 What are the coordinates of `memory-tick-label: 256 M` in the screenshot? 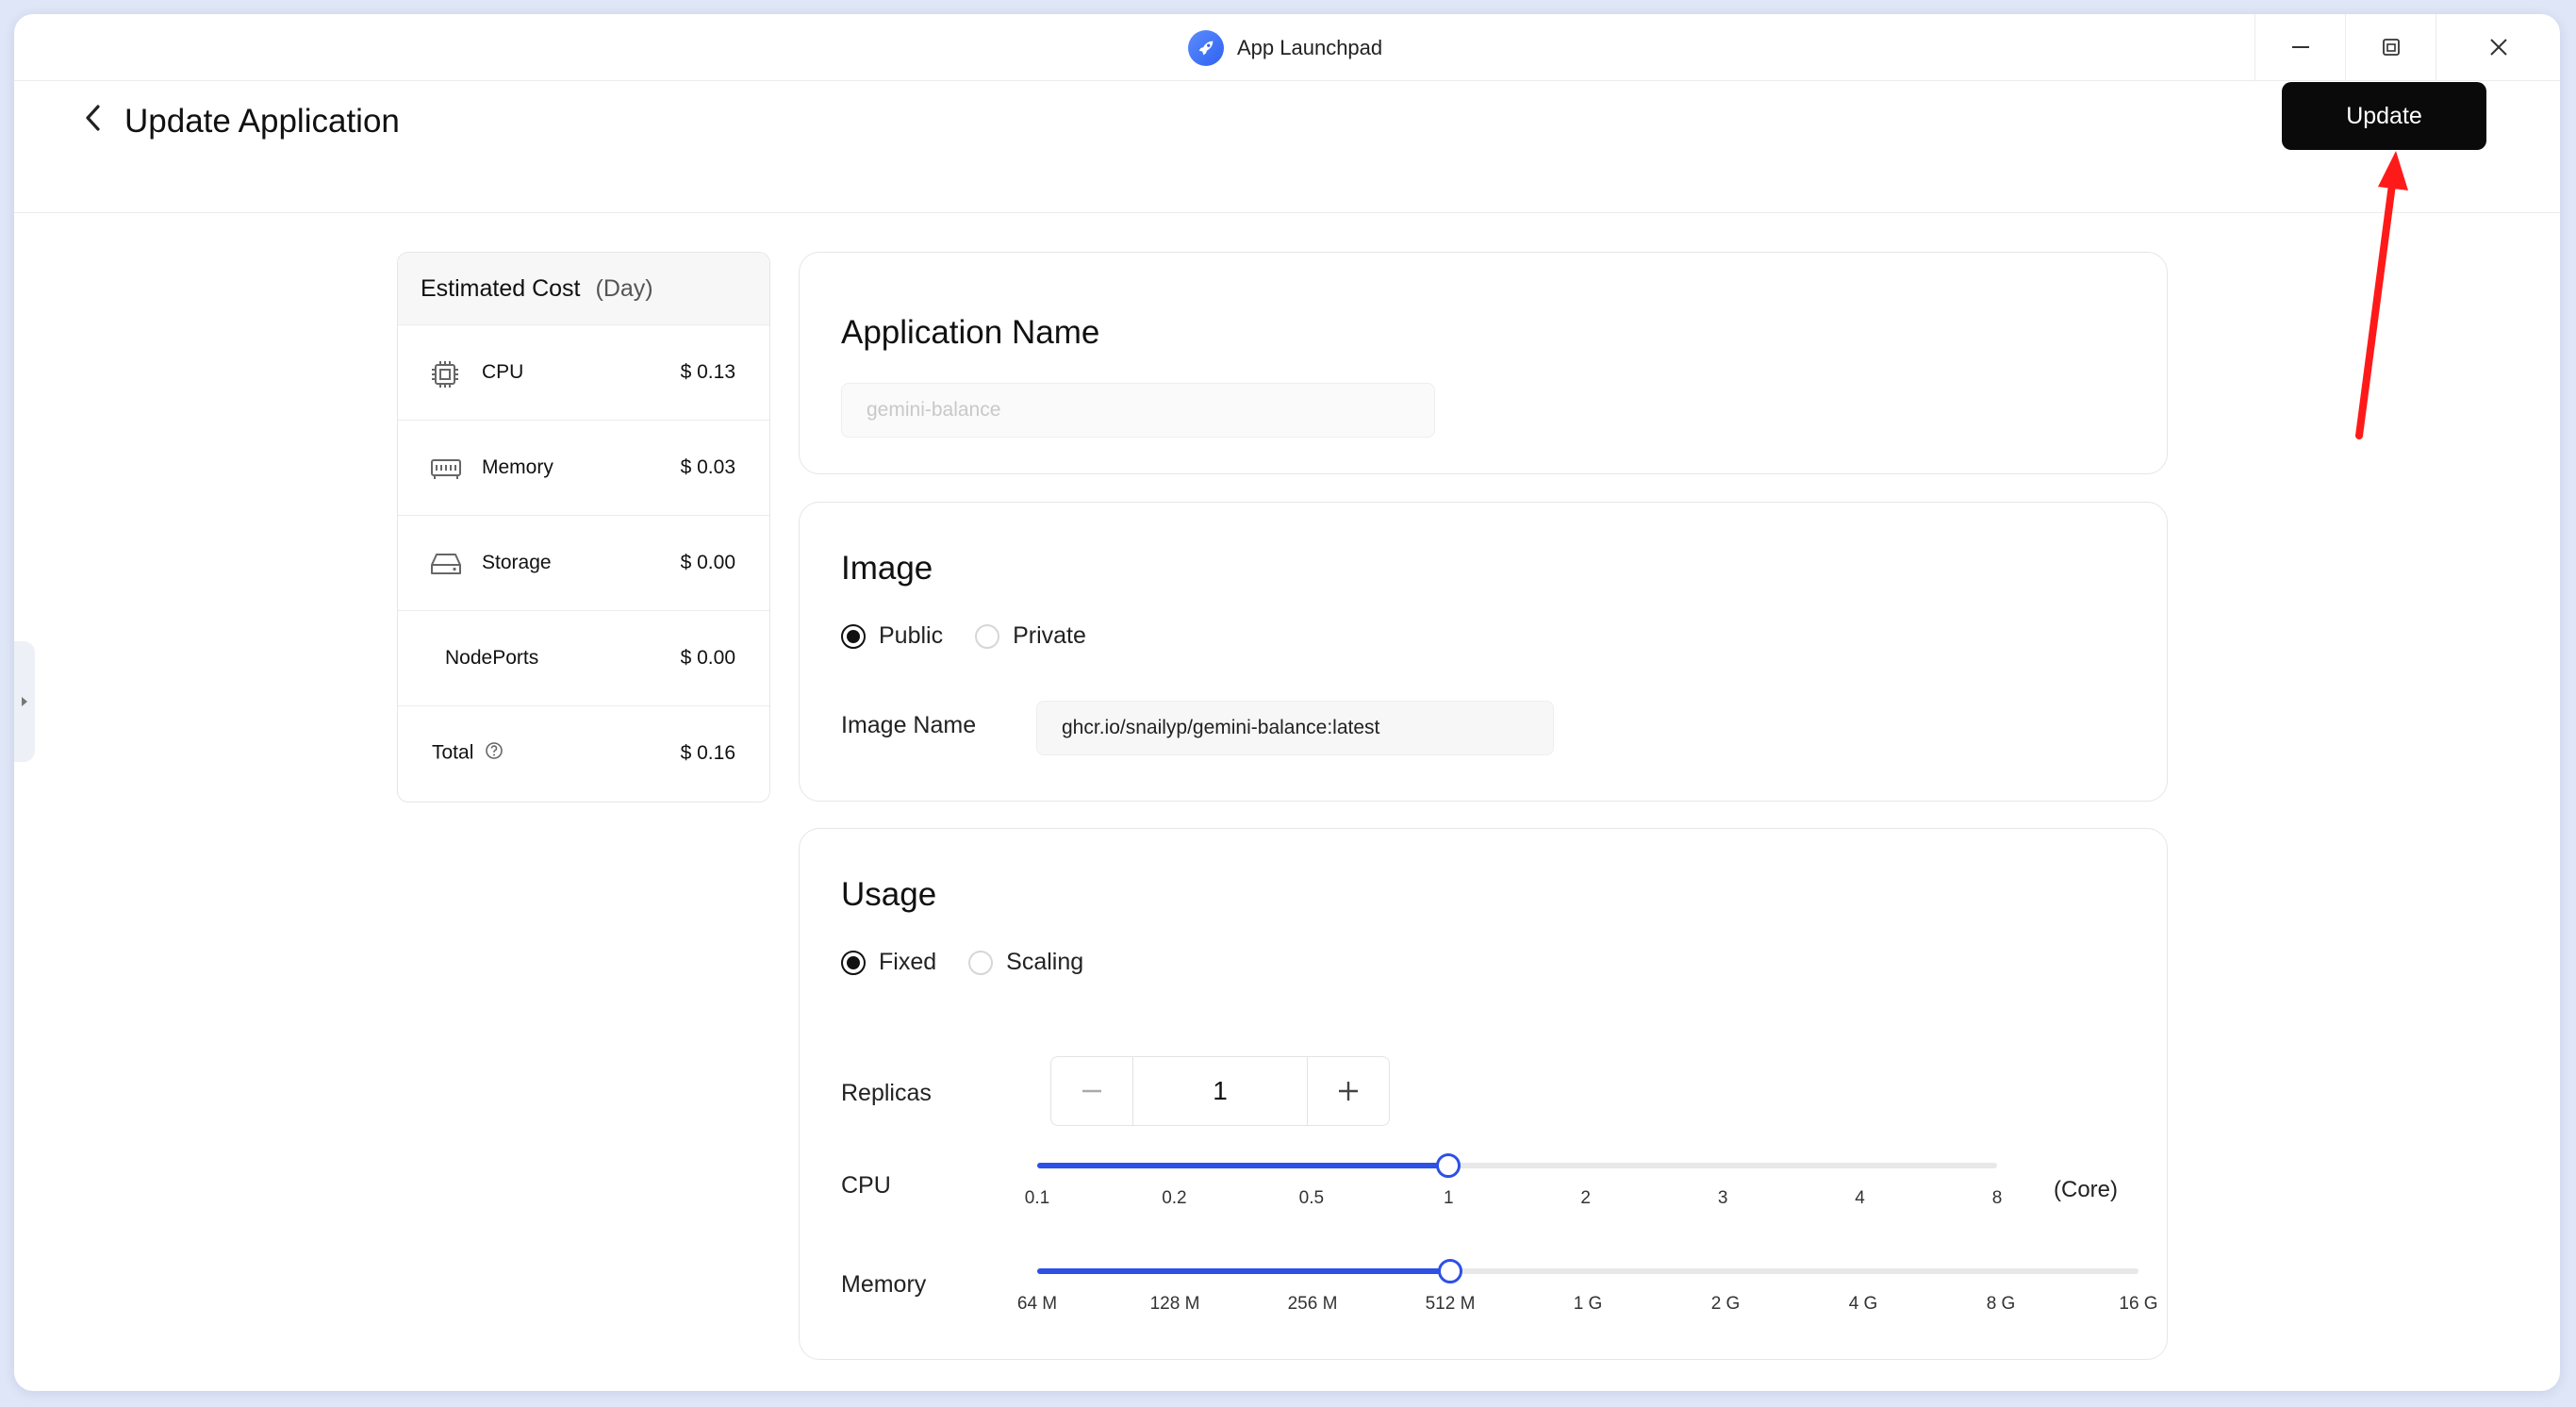 It's located at (1312, 1304).